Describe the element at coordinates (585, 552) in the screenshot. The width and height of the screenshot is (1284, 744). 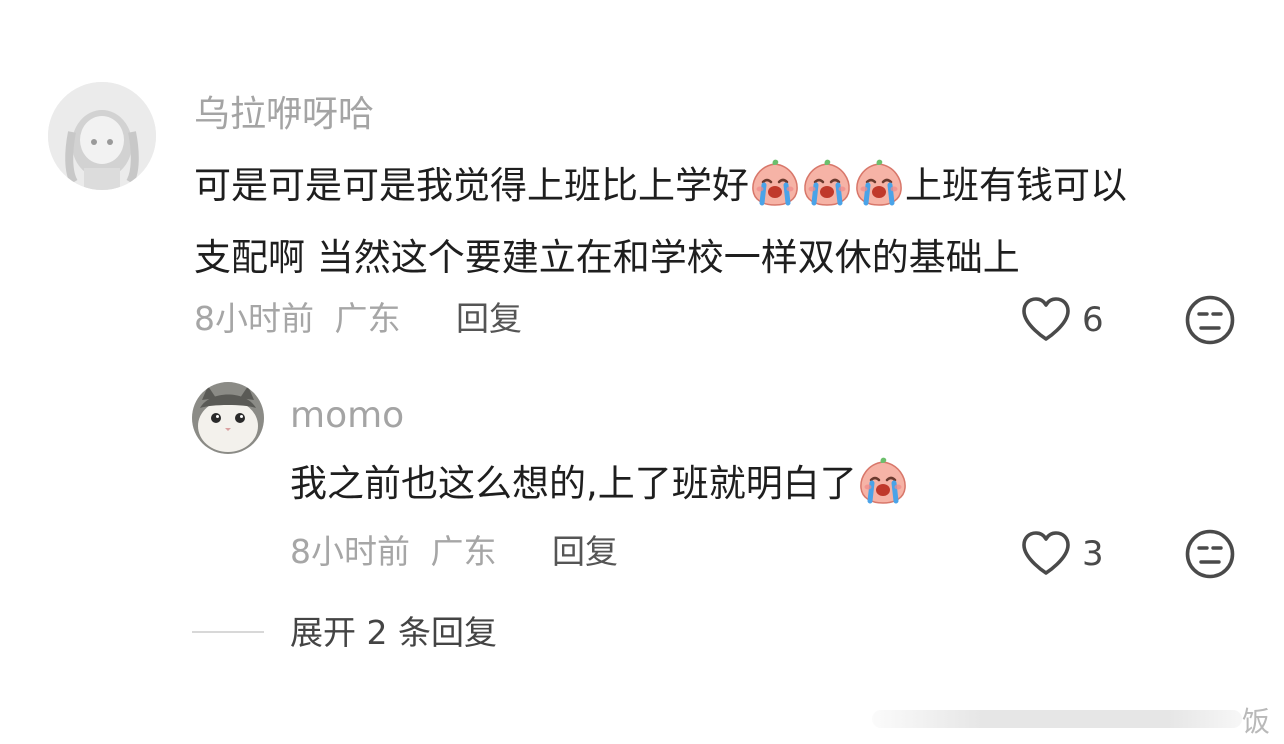
I see `reply-reply-button: 回复` at that location.